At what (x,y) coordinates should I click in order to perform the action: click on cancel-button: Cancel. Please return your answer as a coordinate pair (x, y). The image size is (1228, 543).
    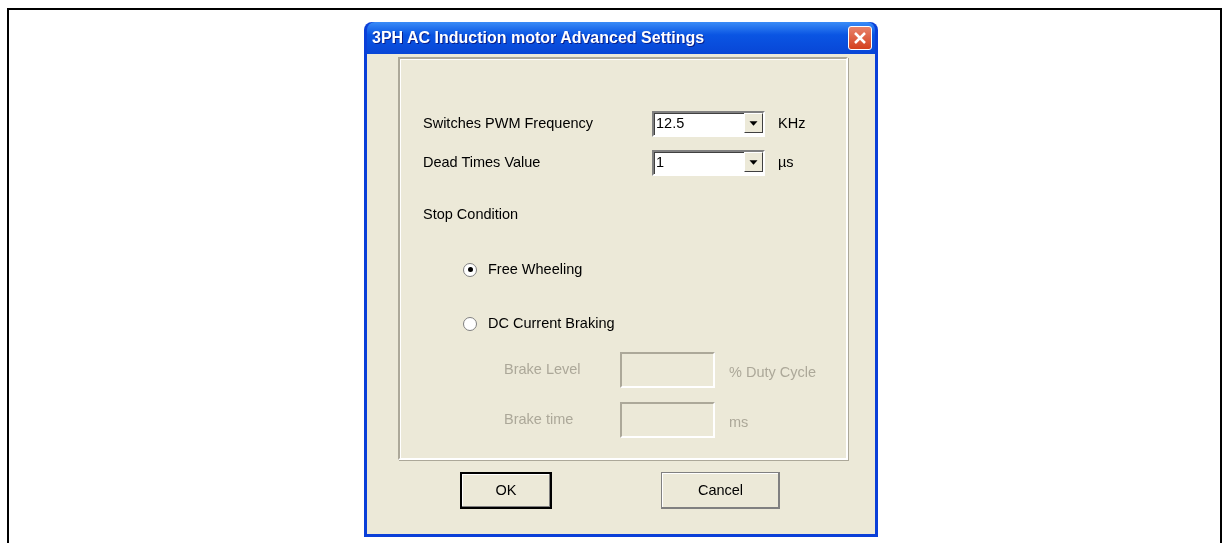
    Looking at the image, I should click on (720, 490).